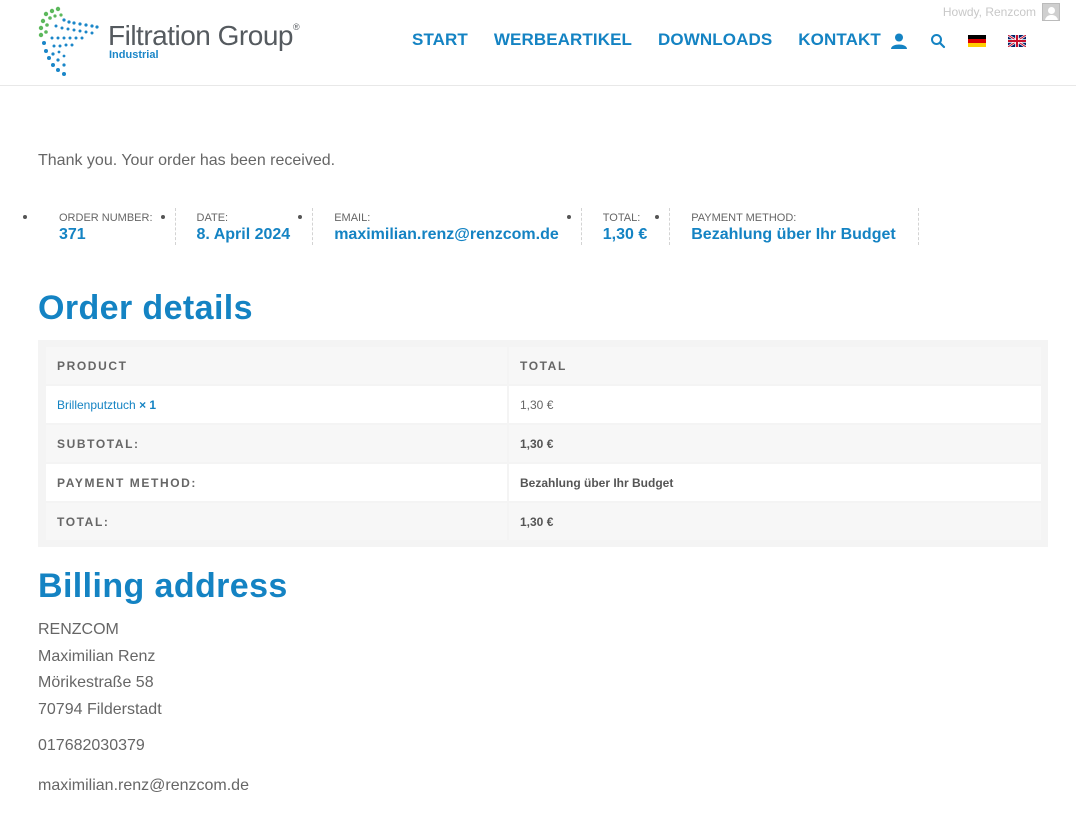  Describe the element at coordinates (440, 40) in the screenshot. I see `nav-item-start: START` at that location.